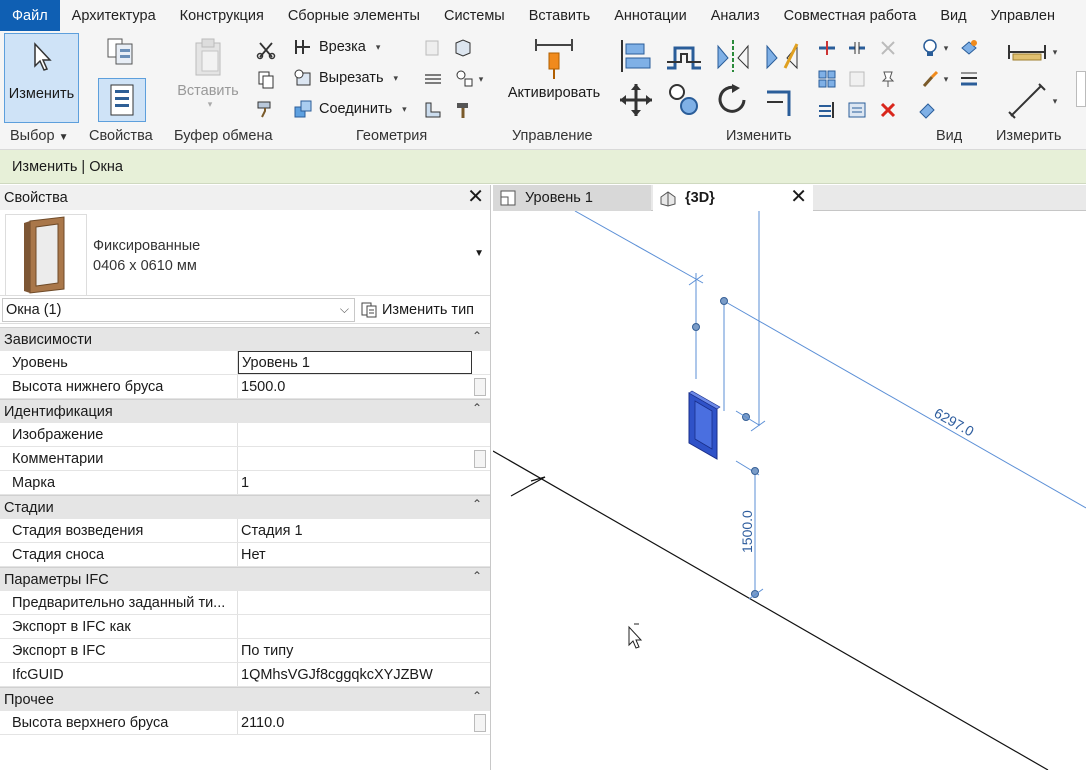 Image resolution: width=1086 pixels, height=770 pixels. I want to click on split-element-button, so click(827, 48).